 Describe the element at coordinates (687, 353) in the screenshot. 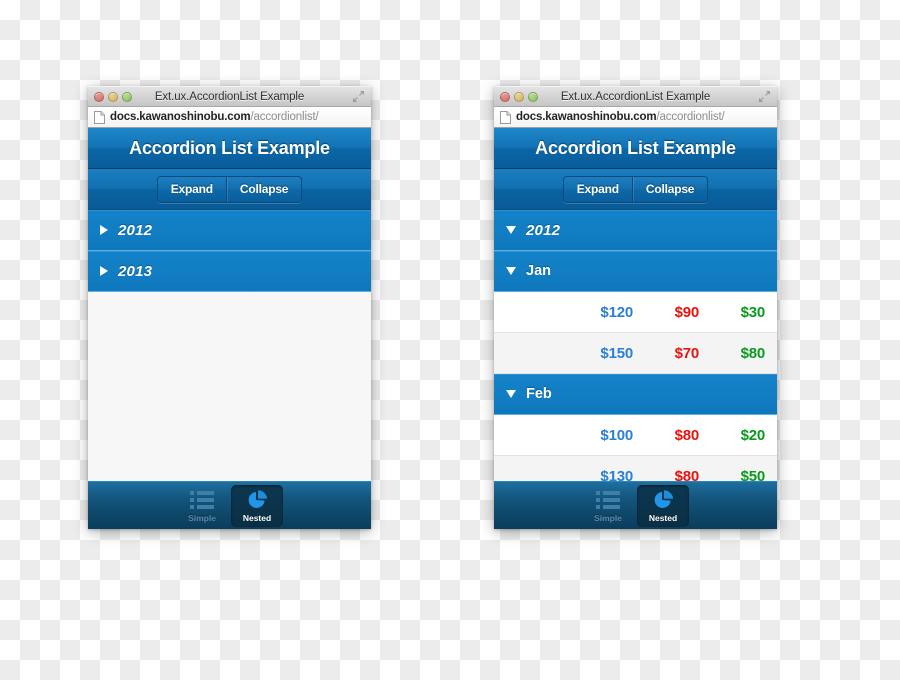

I see `row-value-expense: $70` at that location.